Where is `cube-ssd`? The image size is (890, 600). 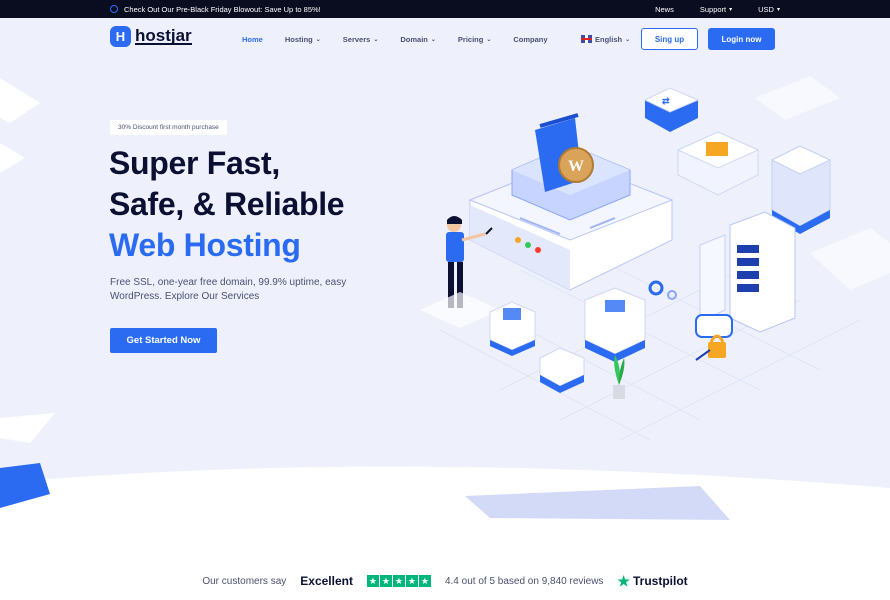
cube-ssd is located at coordinates (718, 163).